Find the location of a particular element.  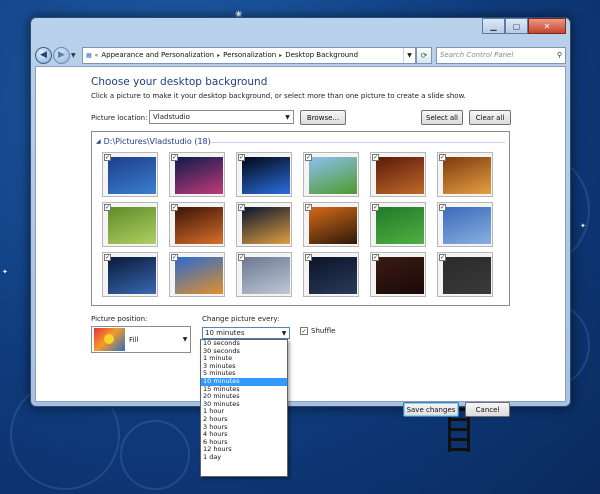

picture-position-value: Fill is located at coordinates (134, 339).